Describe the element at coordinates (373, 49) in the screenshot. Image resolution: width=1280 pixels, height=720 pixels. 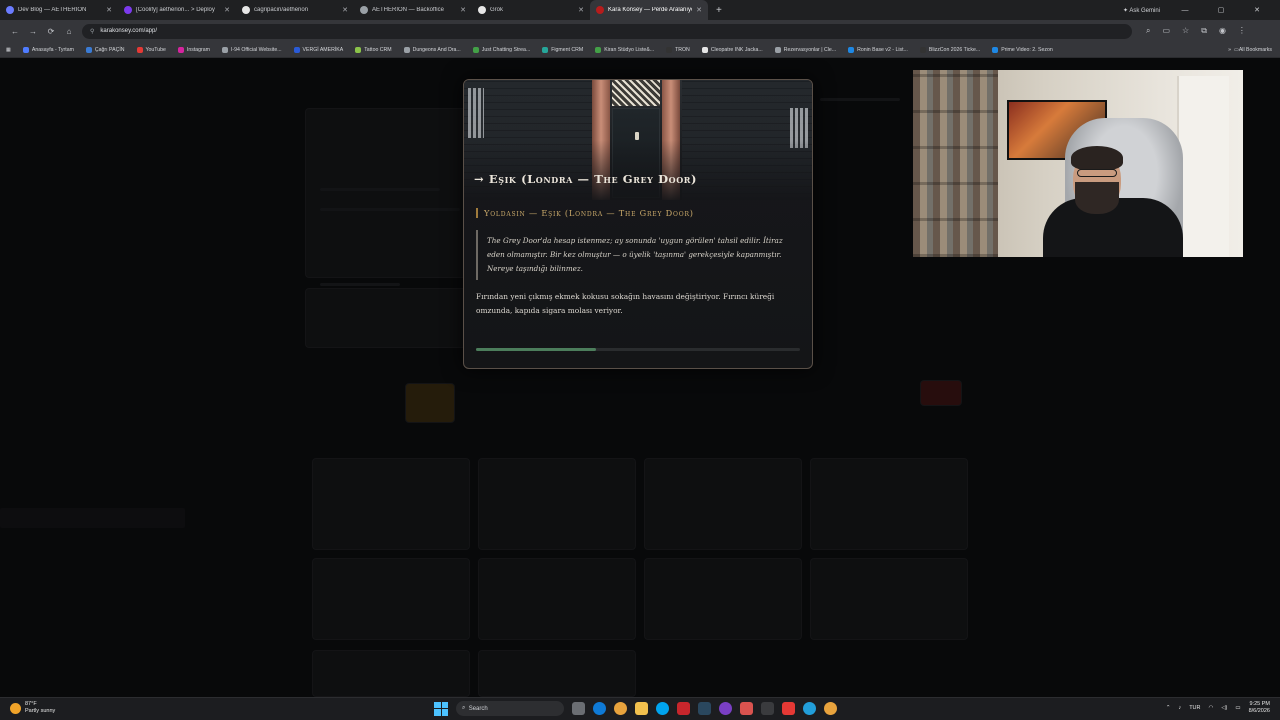
I see `bookmark-item: Tattoo CRM` at that location.